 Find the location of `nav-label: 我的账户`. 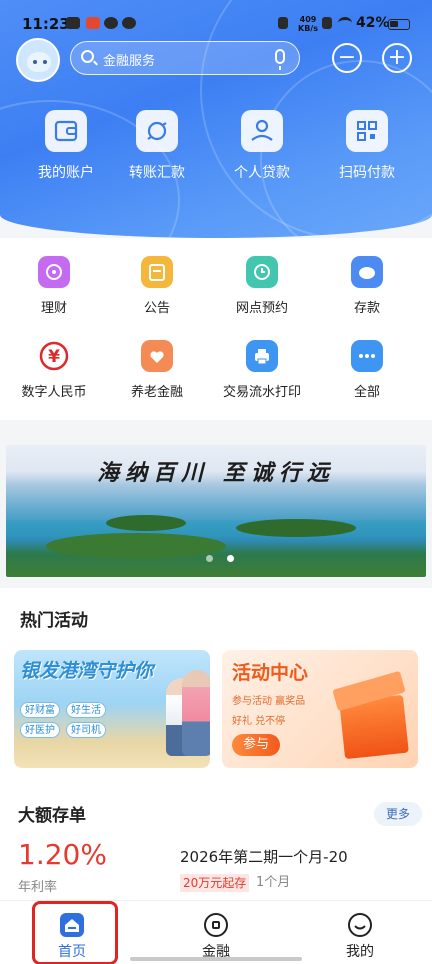

nav-label: 我的账户 is located at coordinates (66, 173).